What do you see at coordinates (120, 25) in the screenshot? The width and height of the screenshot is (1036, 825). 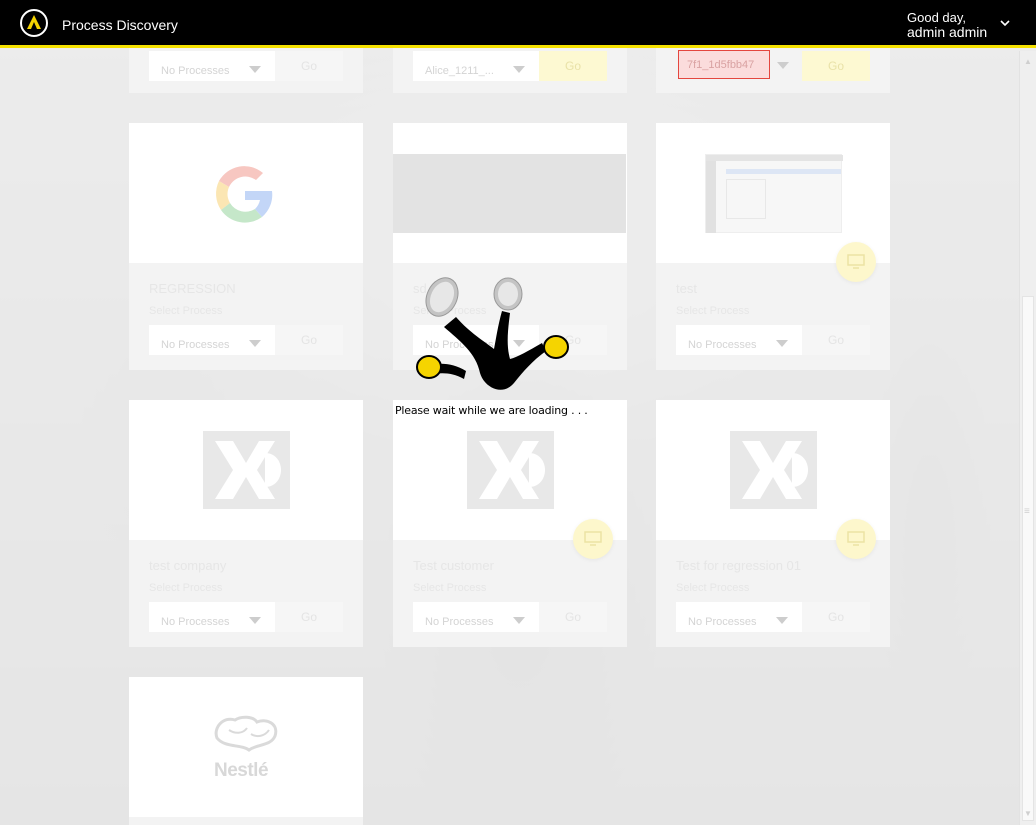 I see `app-title: Process Discovery` at bounding box center [120, 25].